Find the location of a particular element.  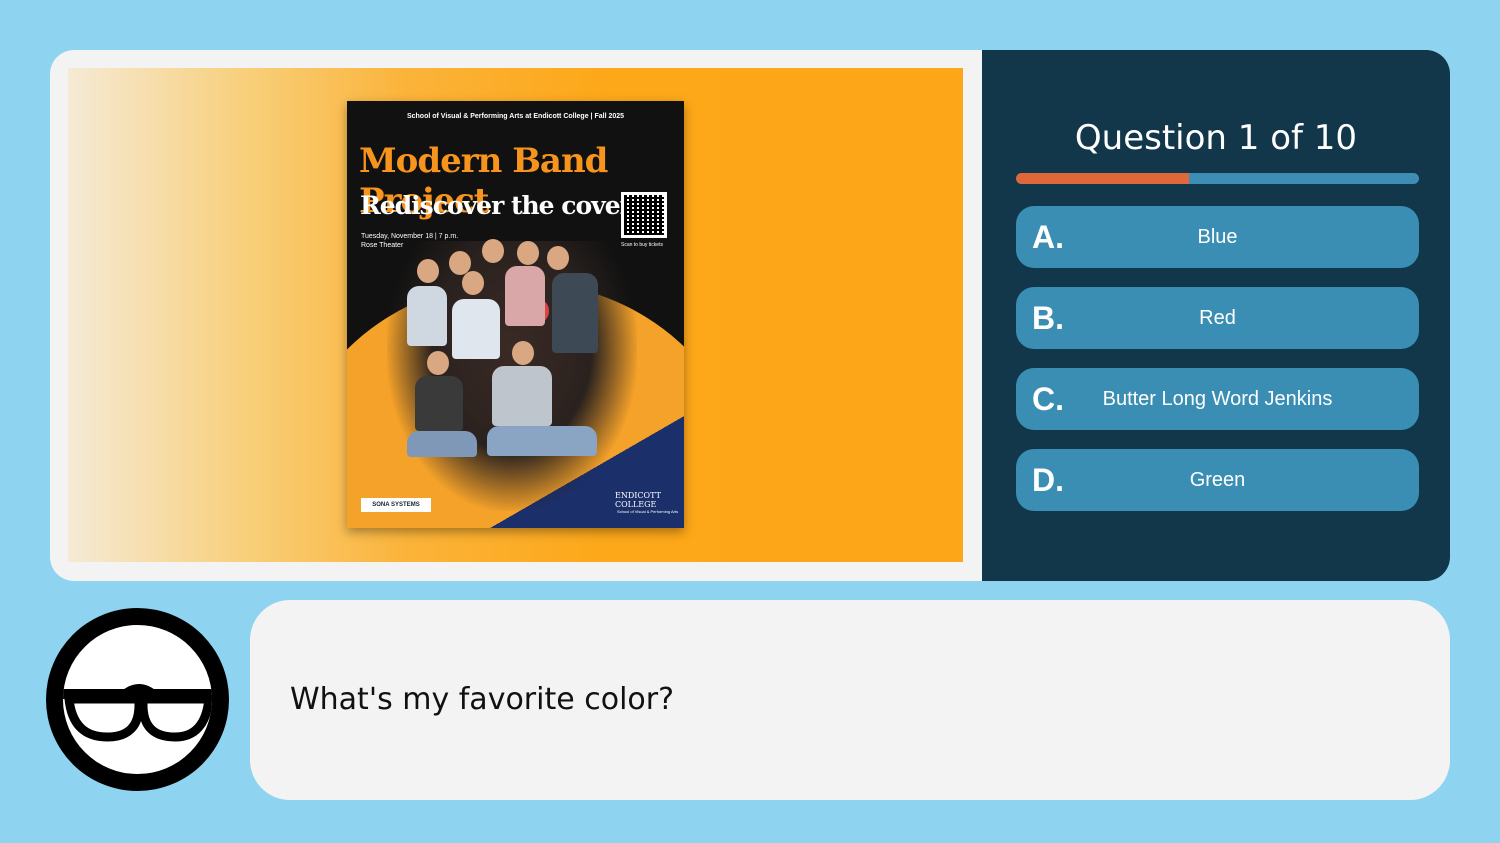

answer-option-c: C. Butter Long Word Jenkins is located at coordinates (1217, 399).